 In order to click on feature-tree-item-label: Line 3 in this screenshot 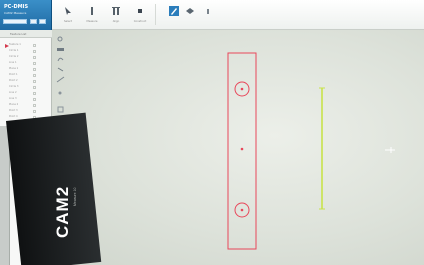, I will do `click(13, 98)`.